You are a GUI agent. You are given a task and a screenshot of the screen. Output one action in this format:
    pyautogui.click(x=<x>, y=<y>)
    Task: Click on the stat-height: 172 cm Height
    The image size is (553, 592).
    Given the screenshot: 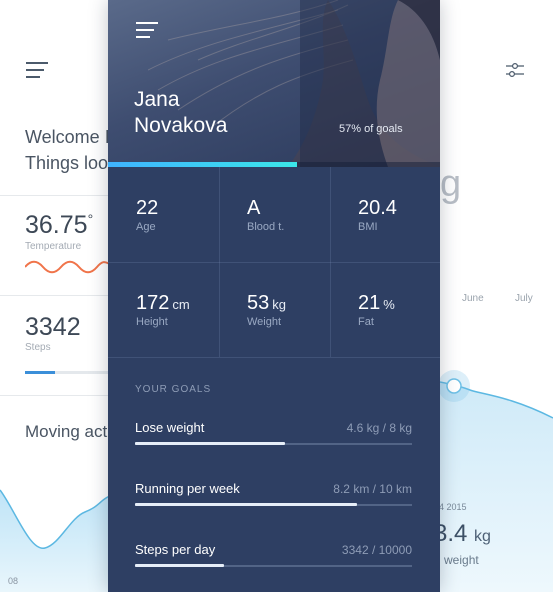 What is the action you would take?
    pyautogui.click(x=163, y=310)
    